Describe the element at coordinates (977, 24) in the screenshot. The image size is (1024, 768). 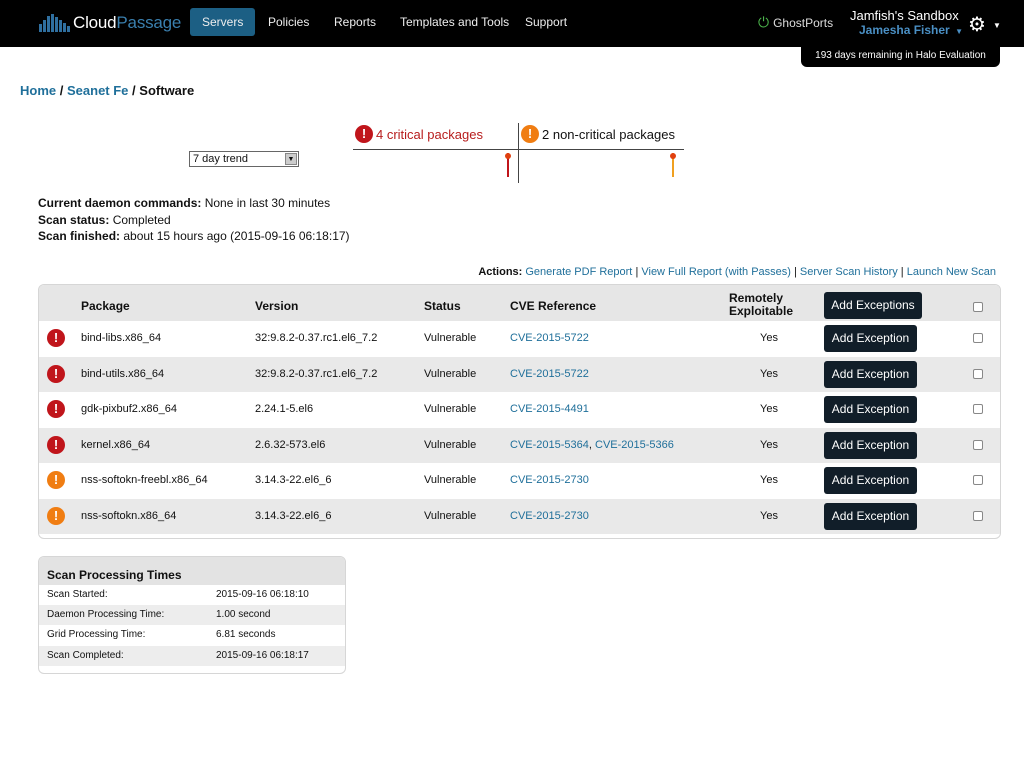
I see `gear-icon: ⚙` at that location.